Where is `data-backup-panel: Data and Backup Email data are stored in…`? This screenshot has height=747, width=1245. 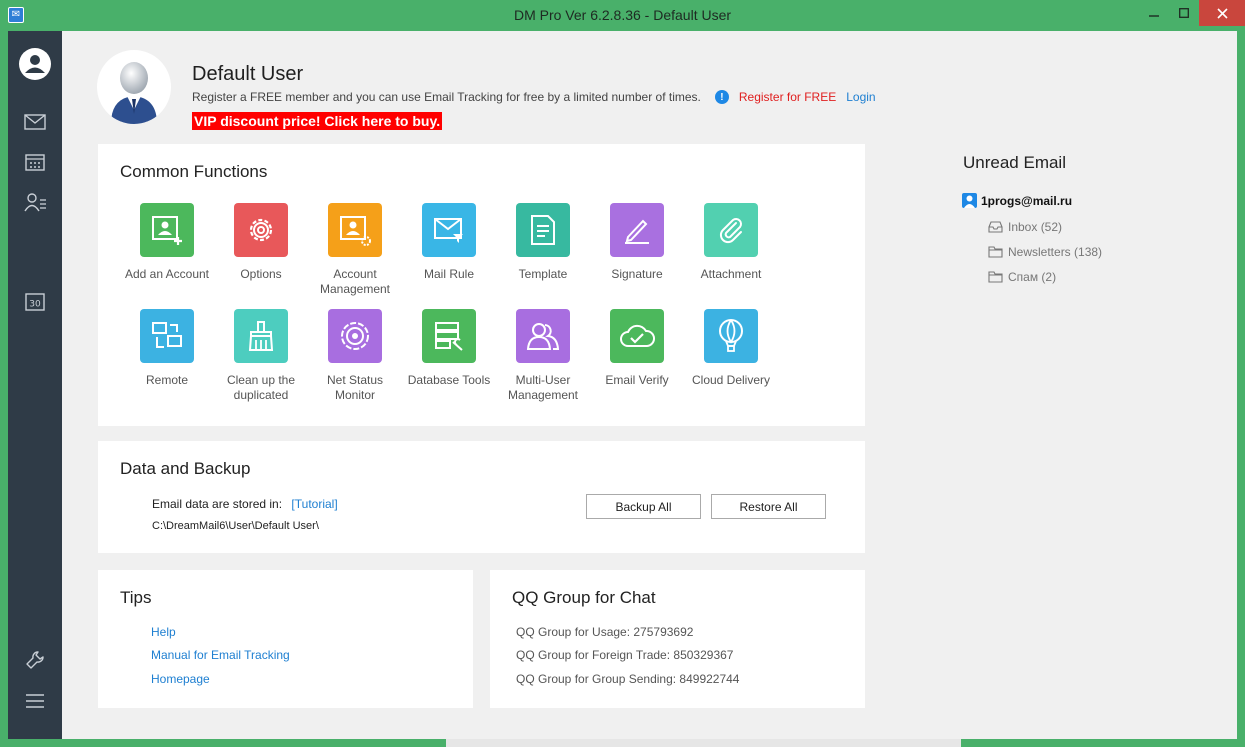 data-backup-panel: Data and Backup Email data are stored in… is located at coordinates (481, 497).